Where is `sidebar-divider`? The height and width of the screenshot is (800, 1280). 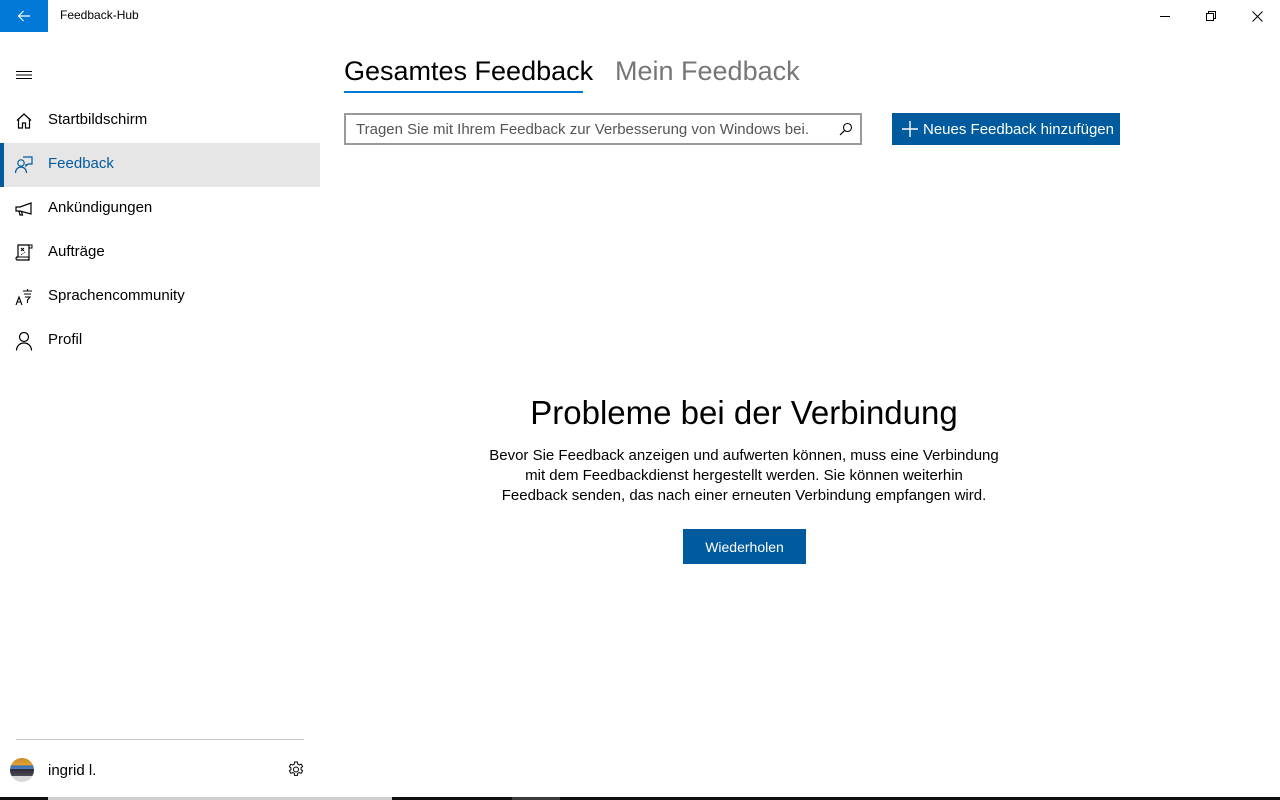
sidebar-divider is located at coordinates (160, 739).